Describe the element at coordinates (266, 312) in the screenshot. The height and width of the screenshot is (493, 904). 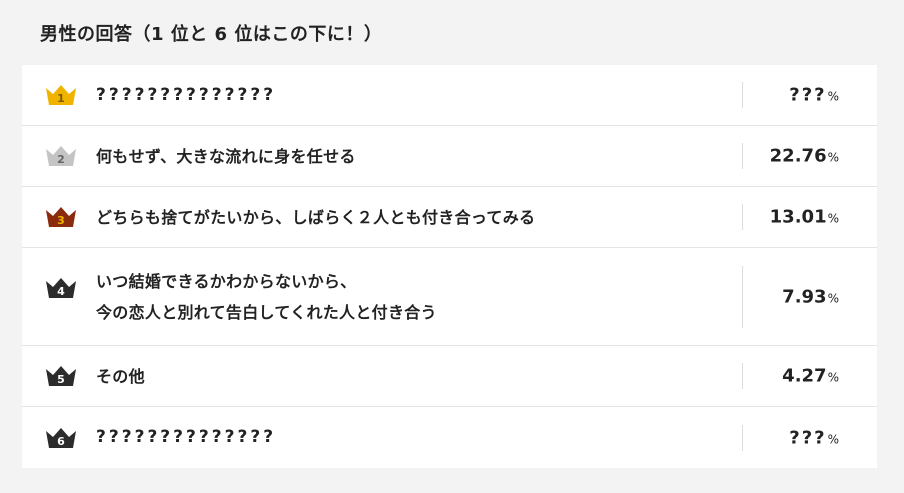
I see `answer-line-2: 今の恋人と別れて告白してくれた人と付き合う` at that location.